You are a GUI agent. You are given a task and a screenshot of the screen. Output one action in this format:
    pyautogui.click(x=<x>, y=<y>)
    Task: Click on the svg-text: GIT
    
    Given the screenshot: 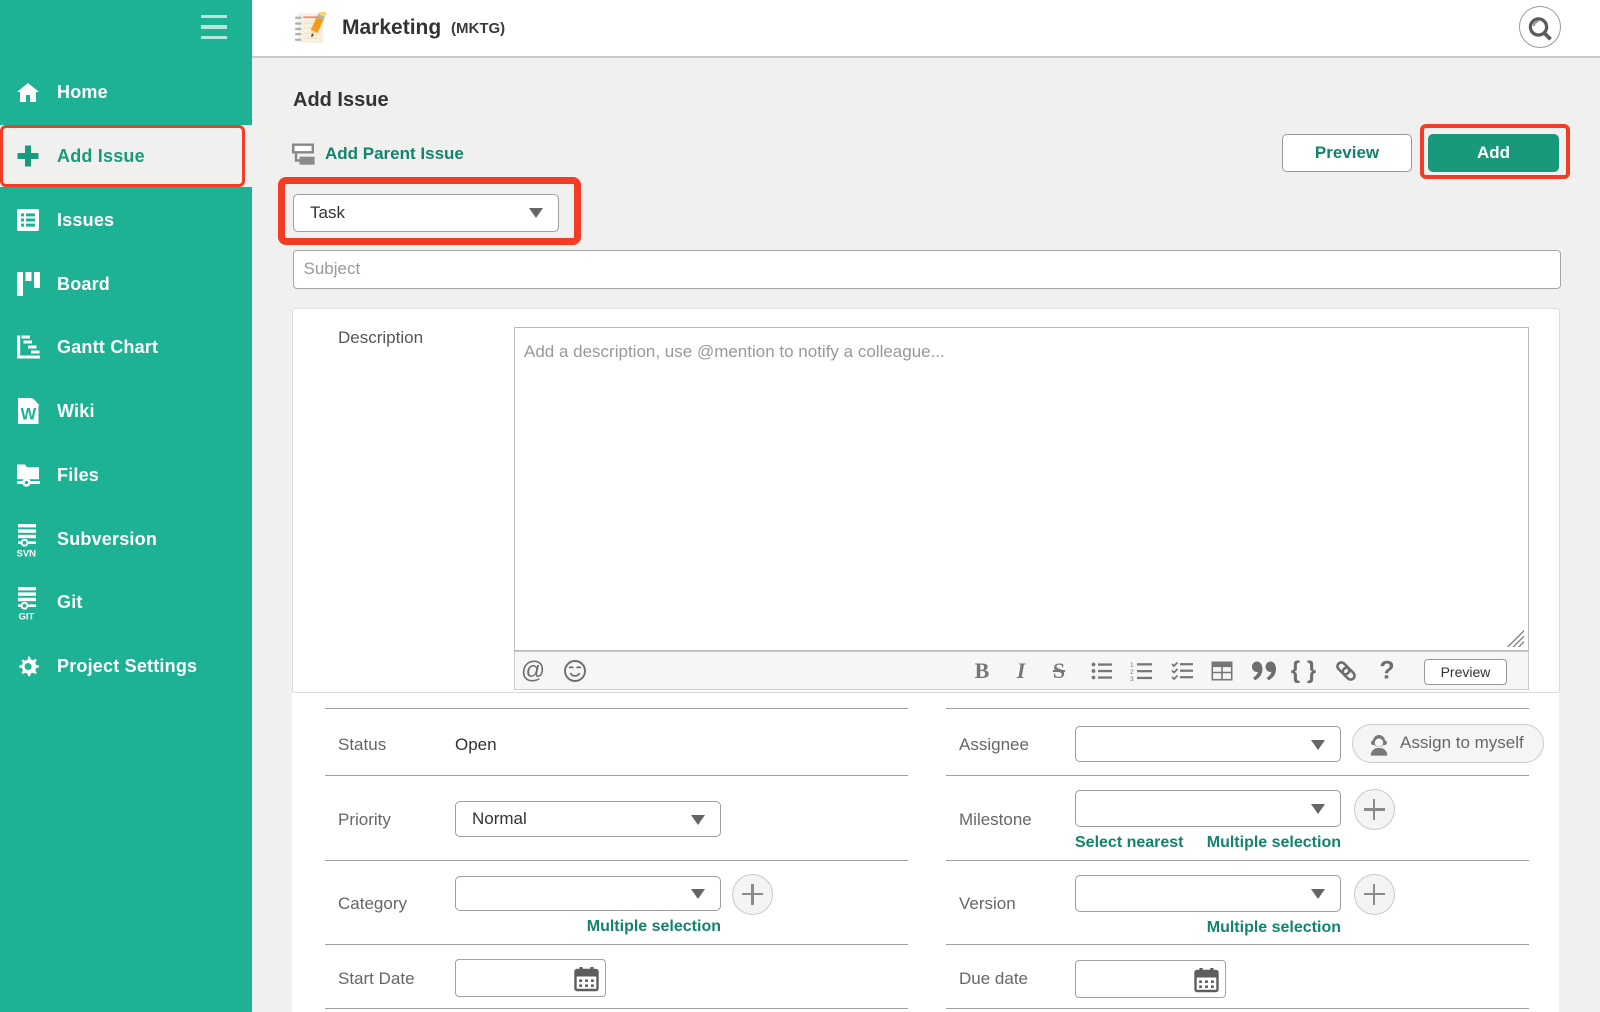 What is the action you would take?
    pyautogui.click(x=27, y=617)
    